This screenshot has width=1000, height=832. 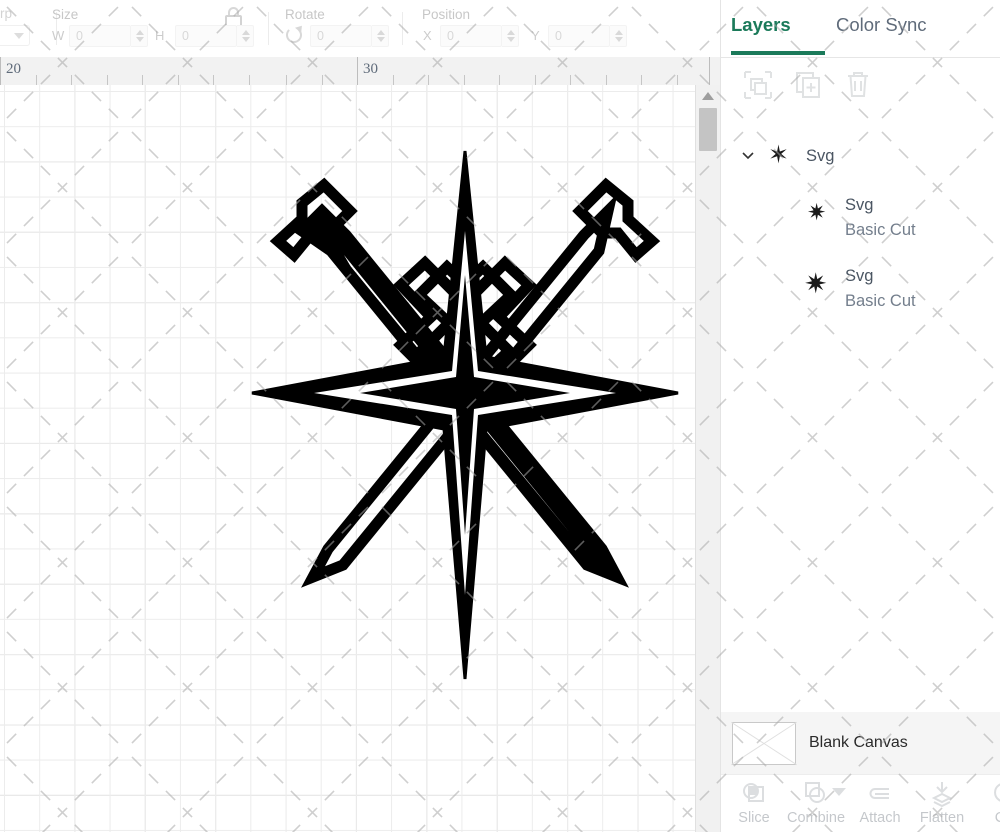 What do you see at coordinates (707, 458) in the screenshot?
I see `canvas-vertical-scrollbar` at bounding box center [707, 458].